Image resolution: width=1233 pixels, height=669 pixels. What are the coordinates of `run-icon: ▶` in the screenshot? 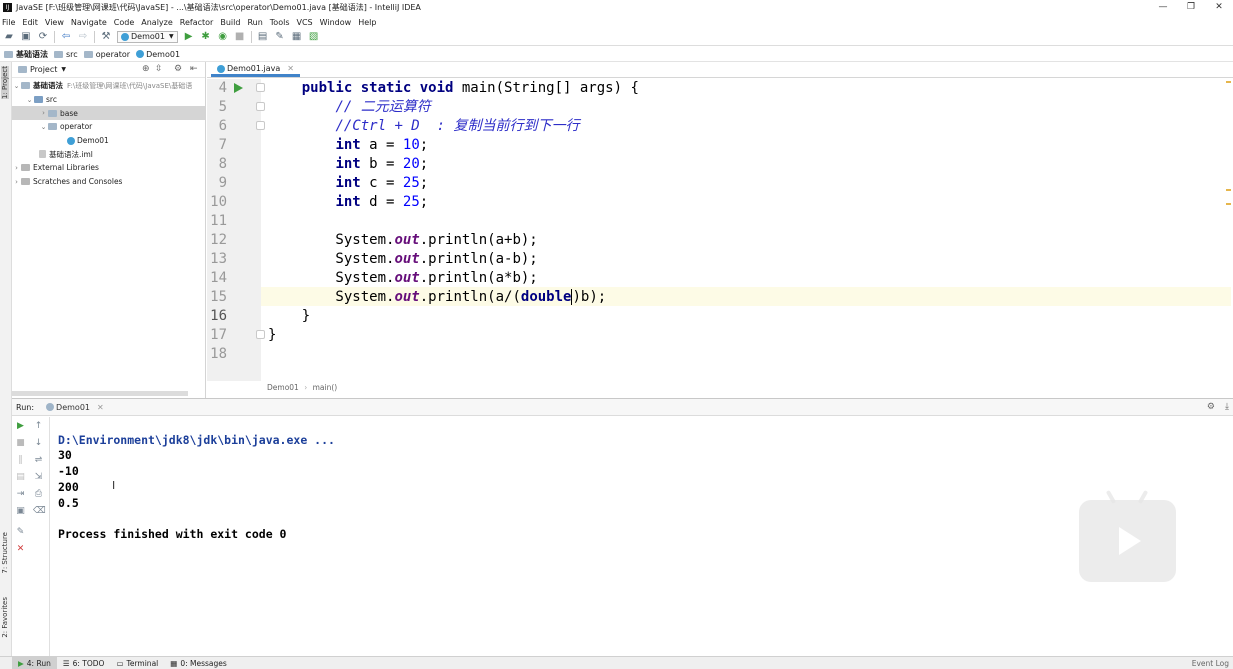 It's located at (189, 37).